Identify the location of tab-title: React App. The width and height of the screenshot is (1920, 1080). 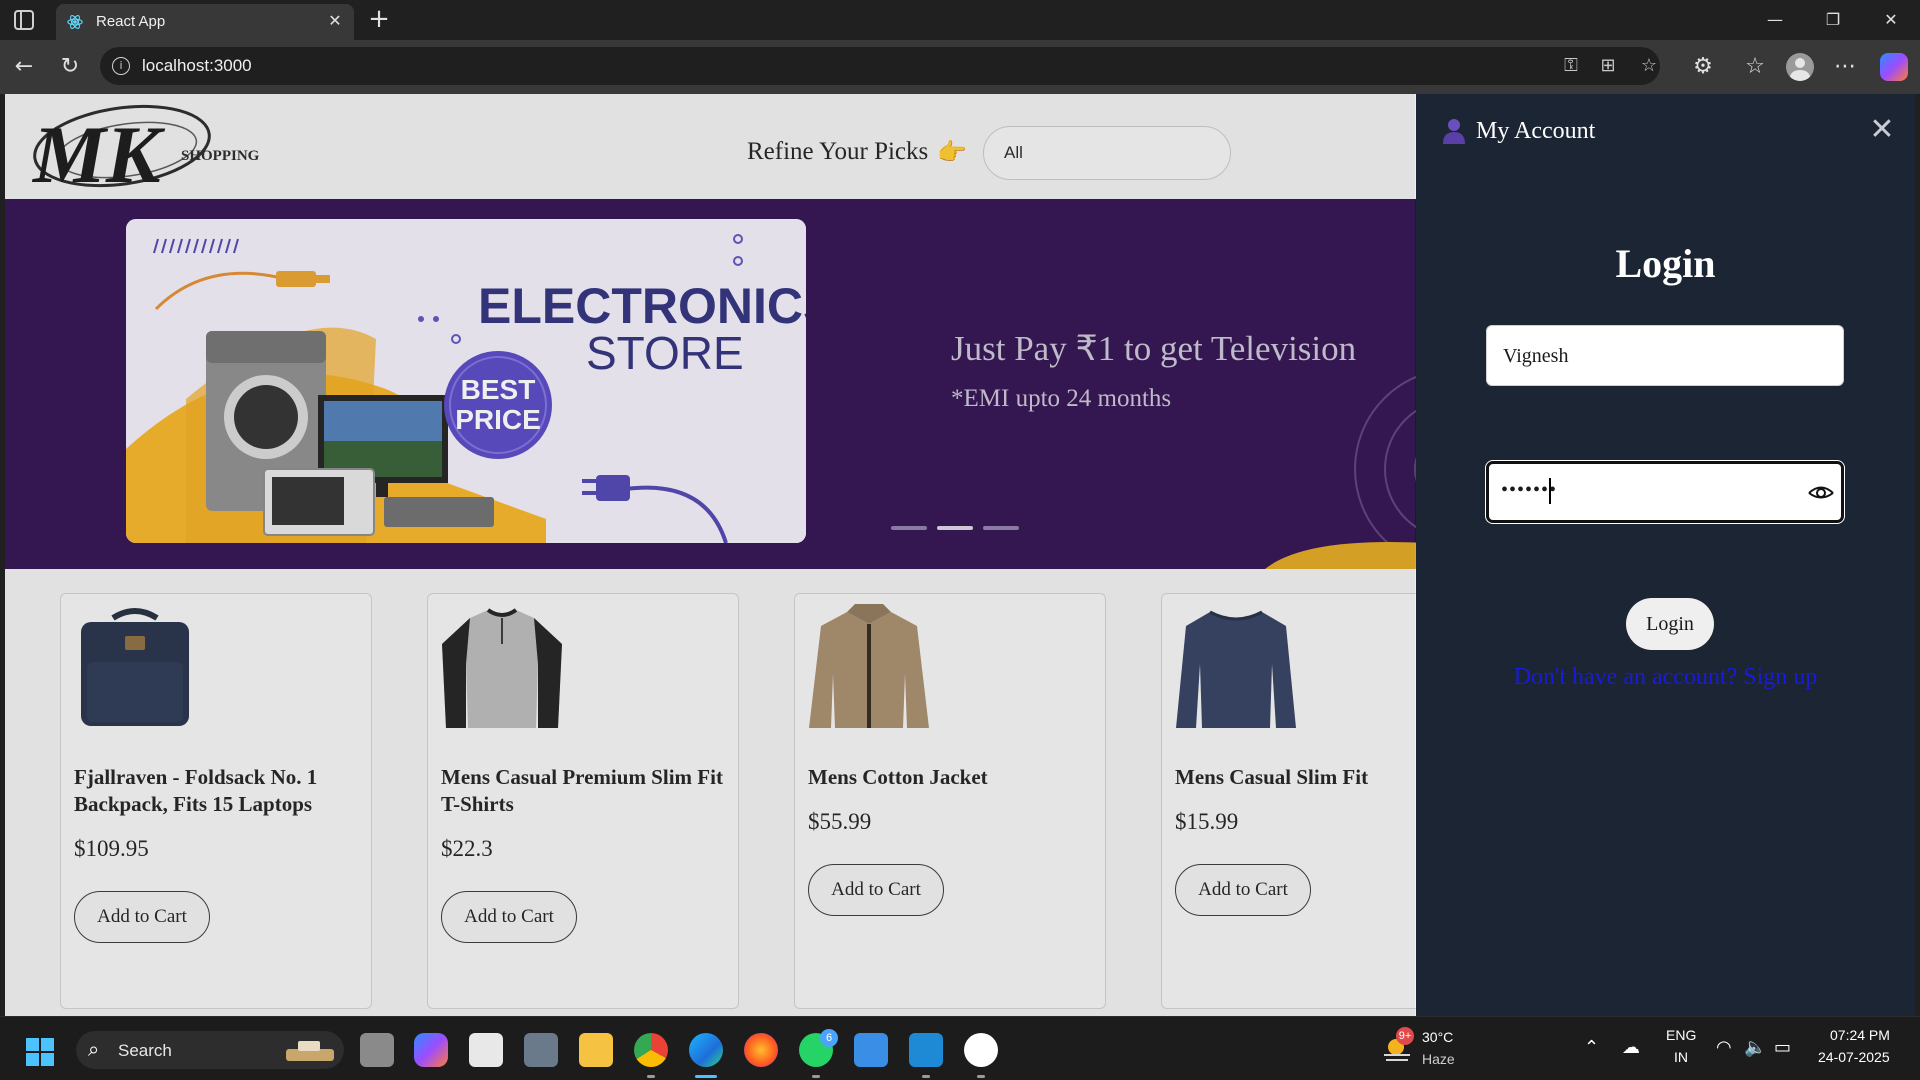
(131, 21).